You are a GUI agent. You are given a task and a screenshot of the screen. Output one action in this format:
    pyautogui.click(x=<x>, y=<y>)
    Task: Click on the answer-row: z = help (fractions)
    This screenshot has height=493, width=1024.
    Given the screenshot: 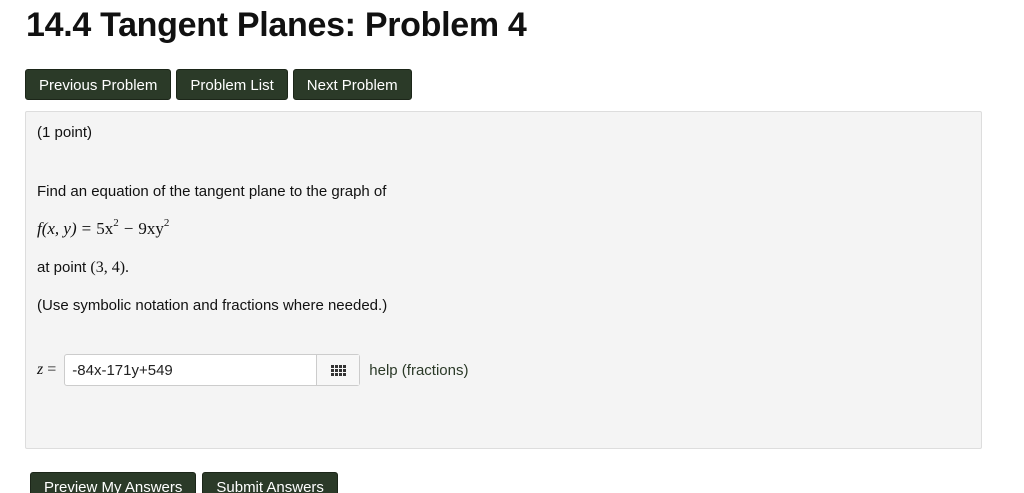 What is the action you would take?
    pyautogui.click(x=252, y=370)
    